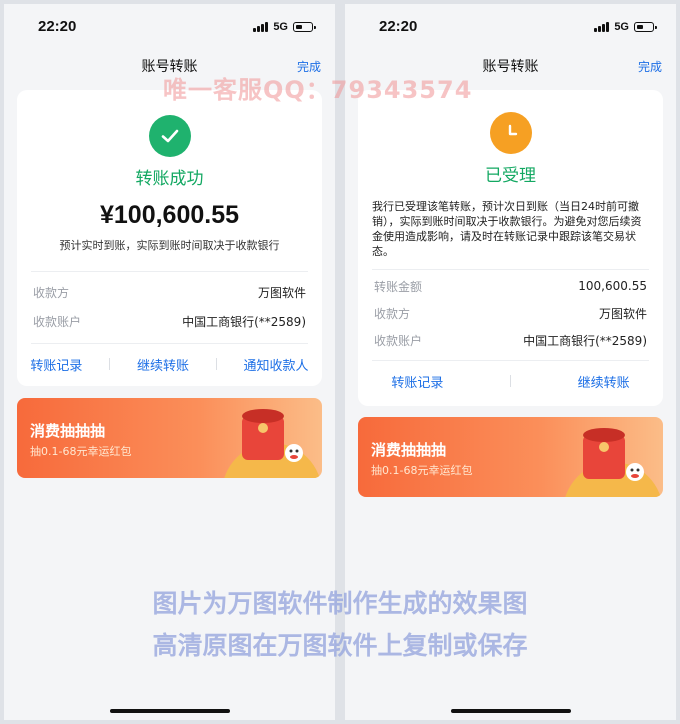  Describe the element at coordinates (510, 176) in the screenshot. I see `transfer-status: 已受理` at that location.